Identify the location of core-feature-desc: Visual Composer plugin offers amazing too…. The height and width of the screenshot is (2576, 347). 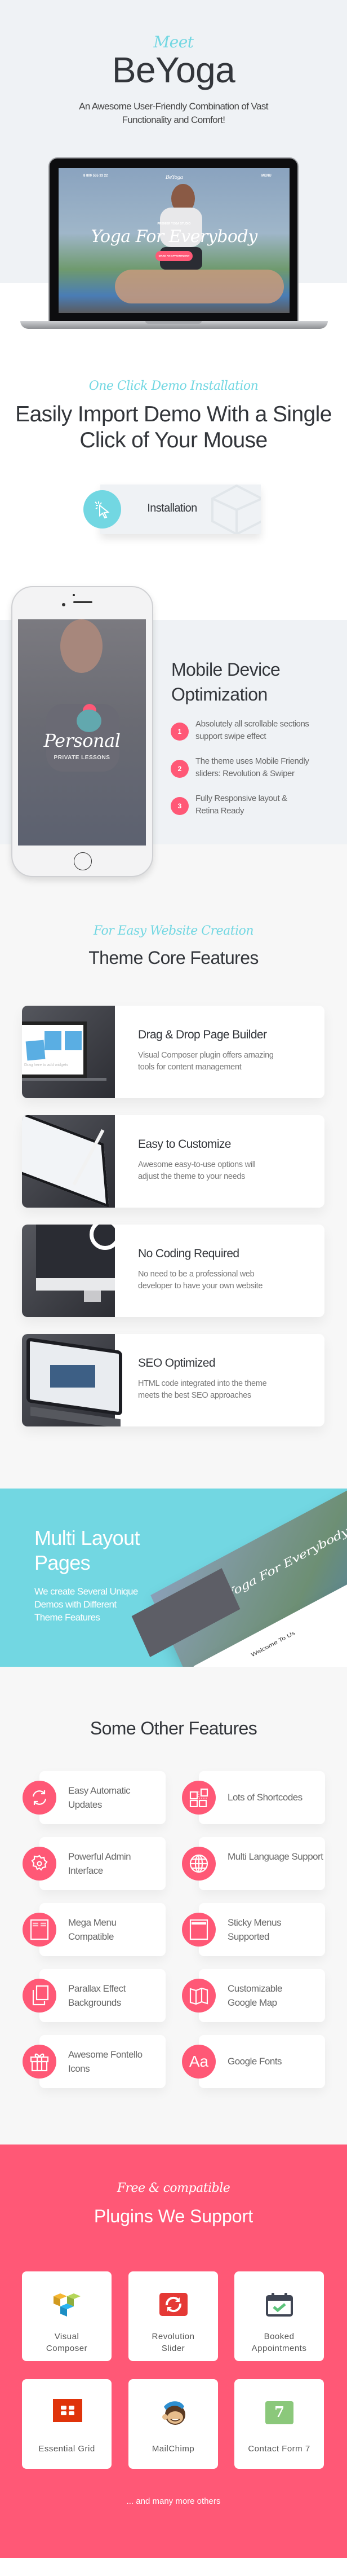
(214, 1061).